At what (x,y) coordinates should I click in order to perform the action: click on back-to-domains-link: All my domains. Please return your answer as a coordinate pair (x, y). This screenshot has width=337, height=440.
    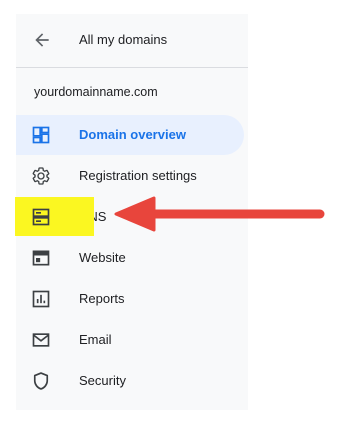
    Looking at the image, I should click on (132, 41).